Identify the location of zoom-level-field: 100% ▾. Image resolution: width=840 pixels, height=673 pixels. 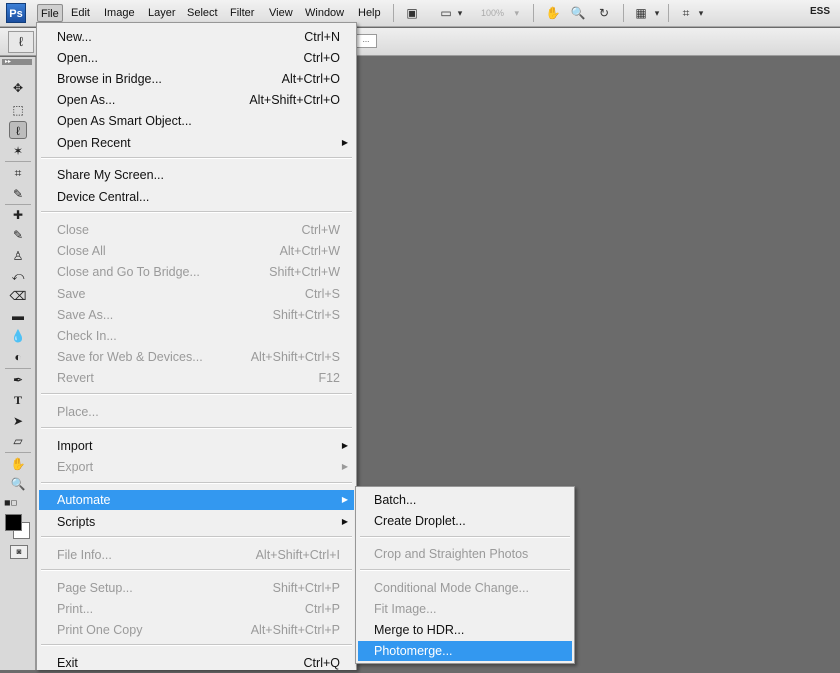
(499, 13).